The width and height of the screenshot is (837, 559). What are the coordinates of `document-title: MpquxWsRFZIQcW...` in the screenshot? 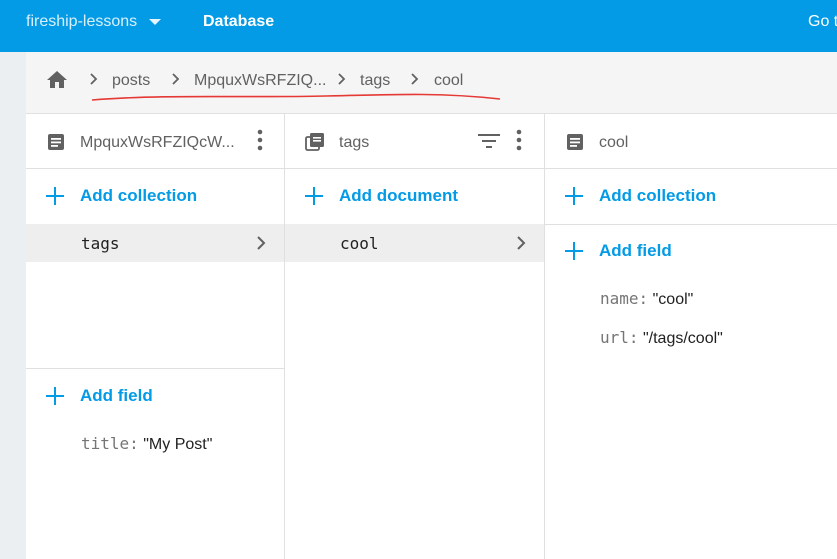 It's located at (157, 142).